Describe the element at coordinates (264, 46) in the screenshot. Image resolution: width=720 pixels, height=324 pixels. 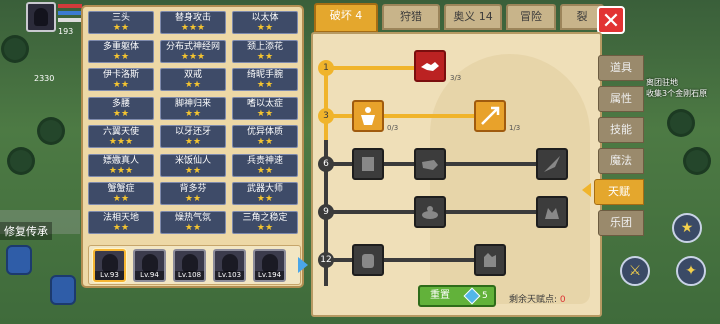
I see `talent-name: 颈上添花` at that location.